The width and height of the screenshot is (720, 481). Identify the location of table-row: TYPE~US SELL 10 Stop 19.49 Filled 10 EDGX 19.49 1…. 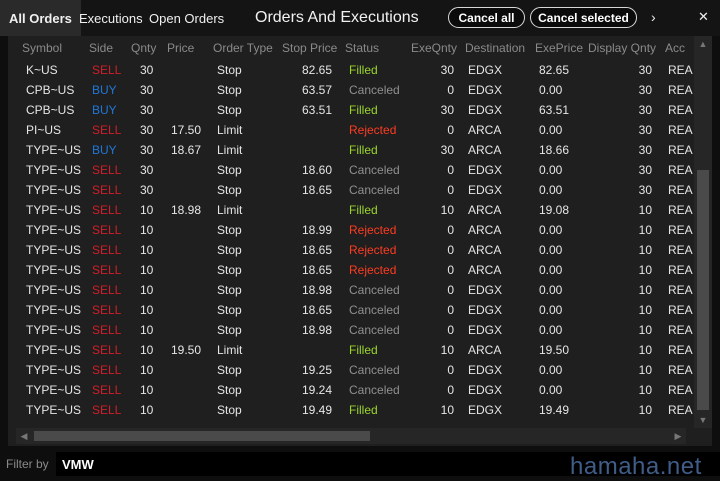
(350, 410).